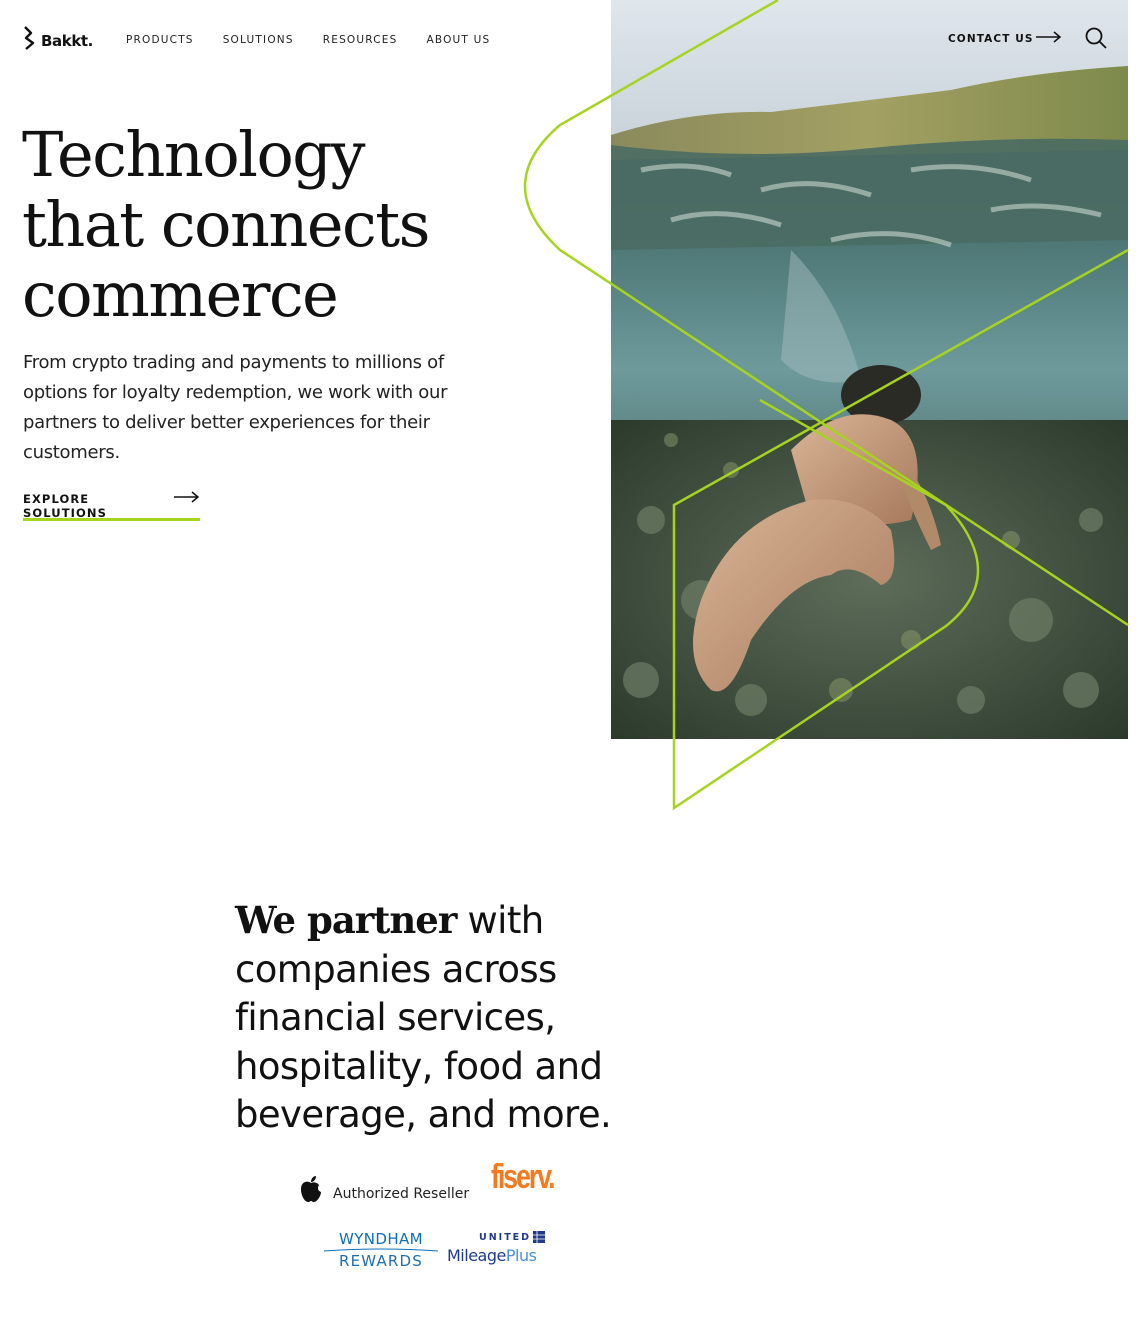 Image resolution: width=1136 pixels, height=1342 pixels. I want to click on bakkt-logo: Bakkt., so click(57, 40).